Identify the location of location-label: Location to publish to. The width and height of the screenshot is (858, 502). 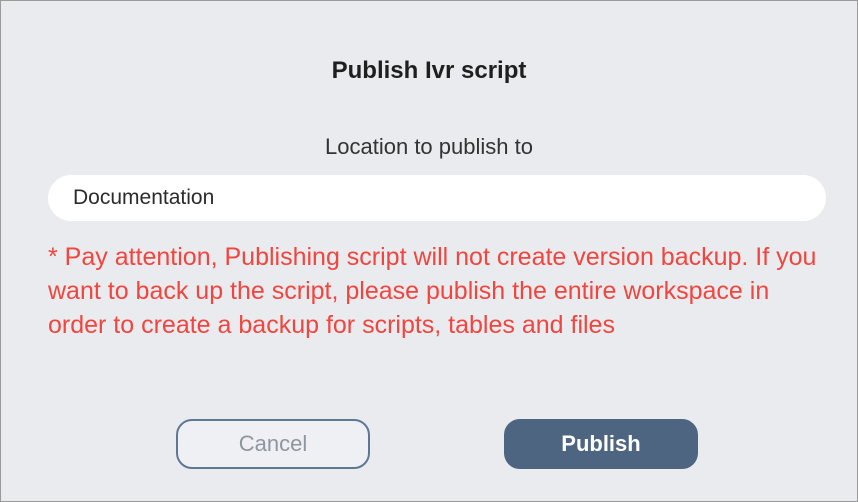
(429, 146).